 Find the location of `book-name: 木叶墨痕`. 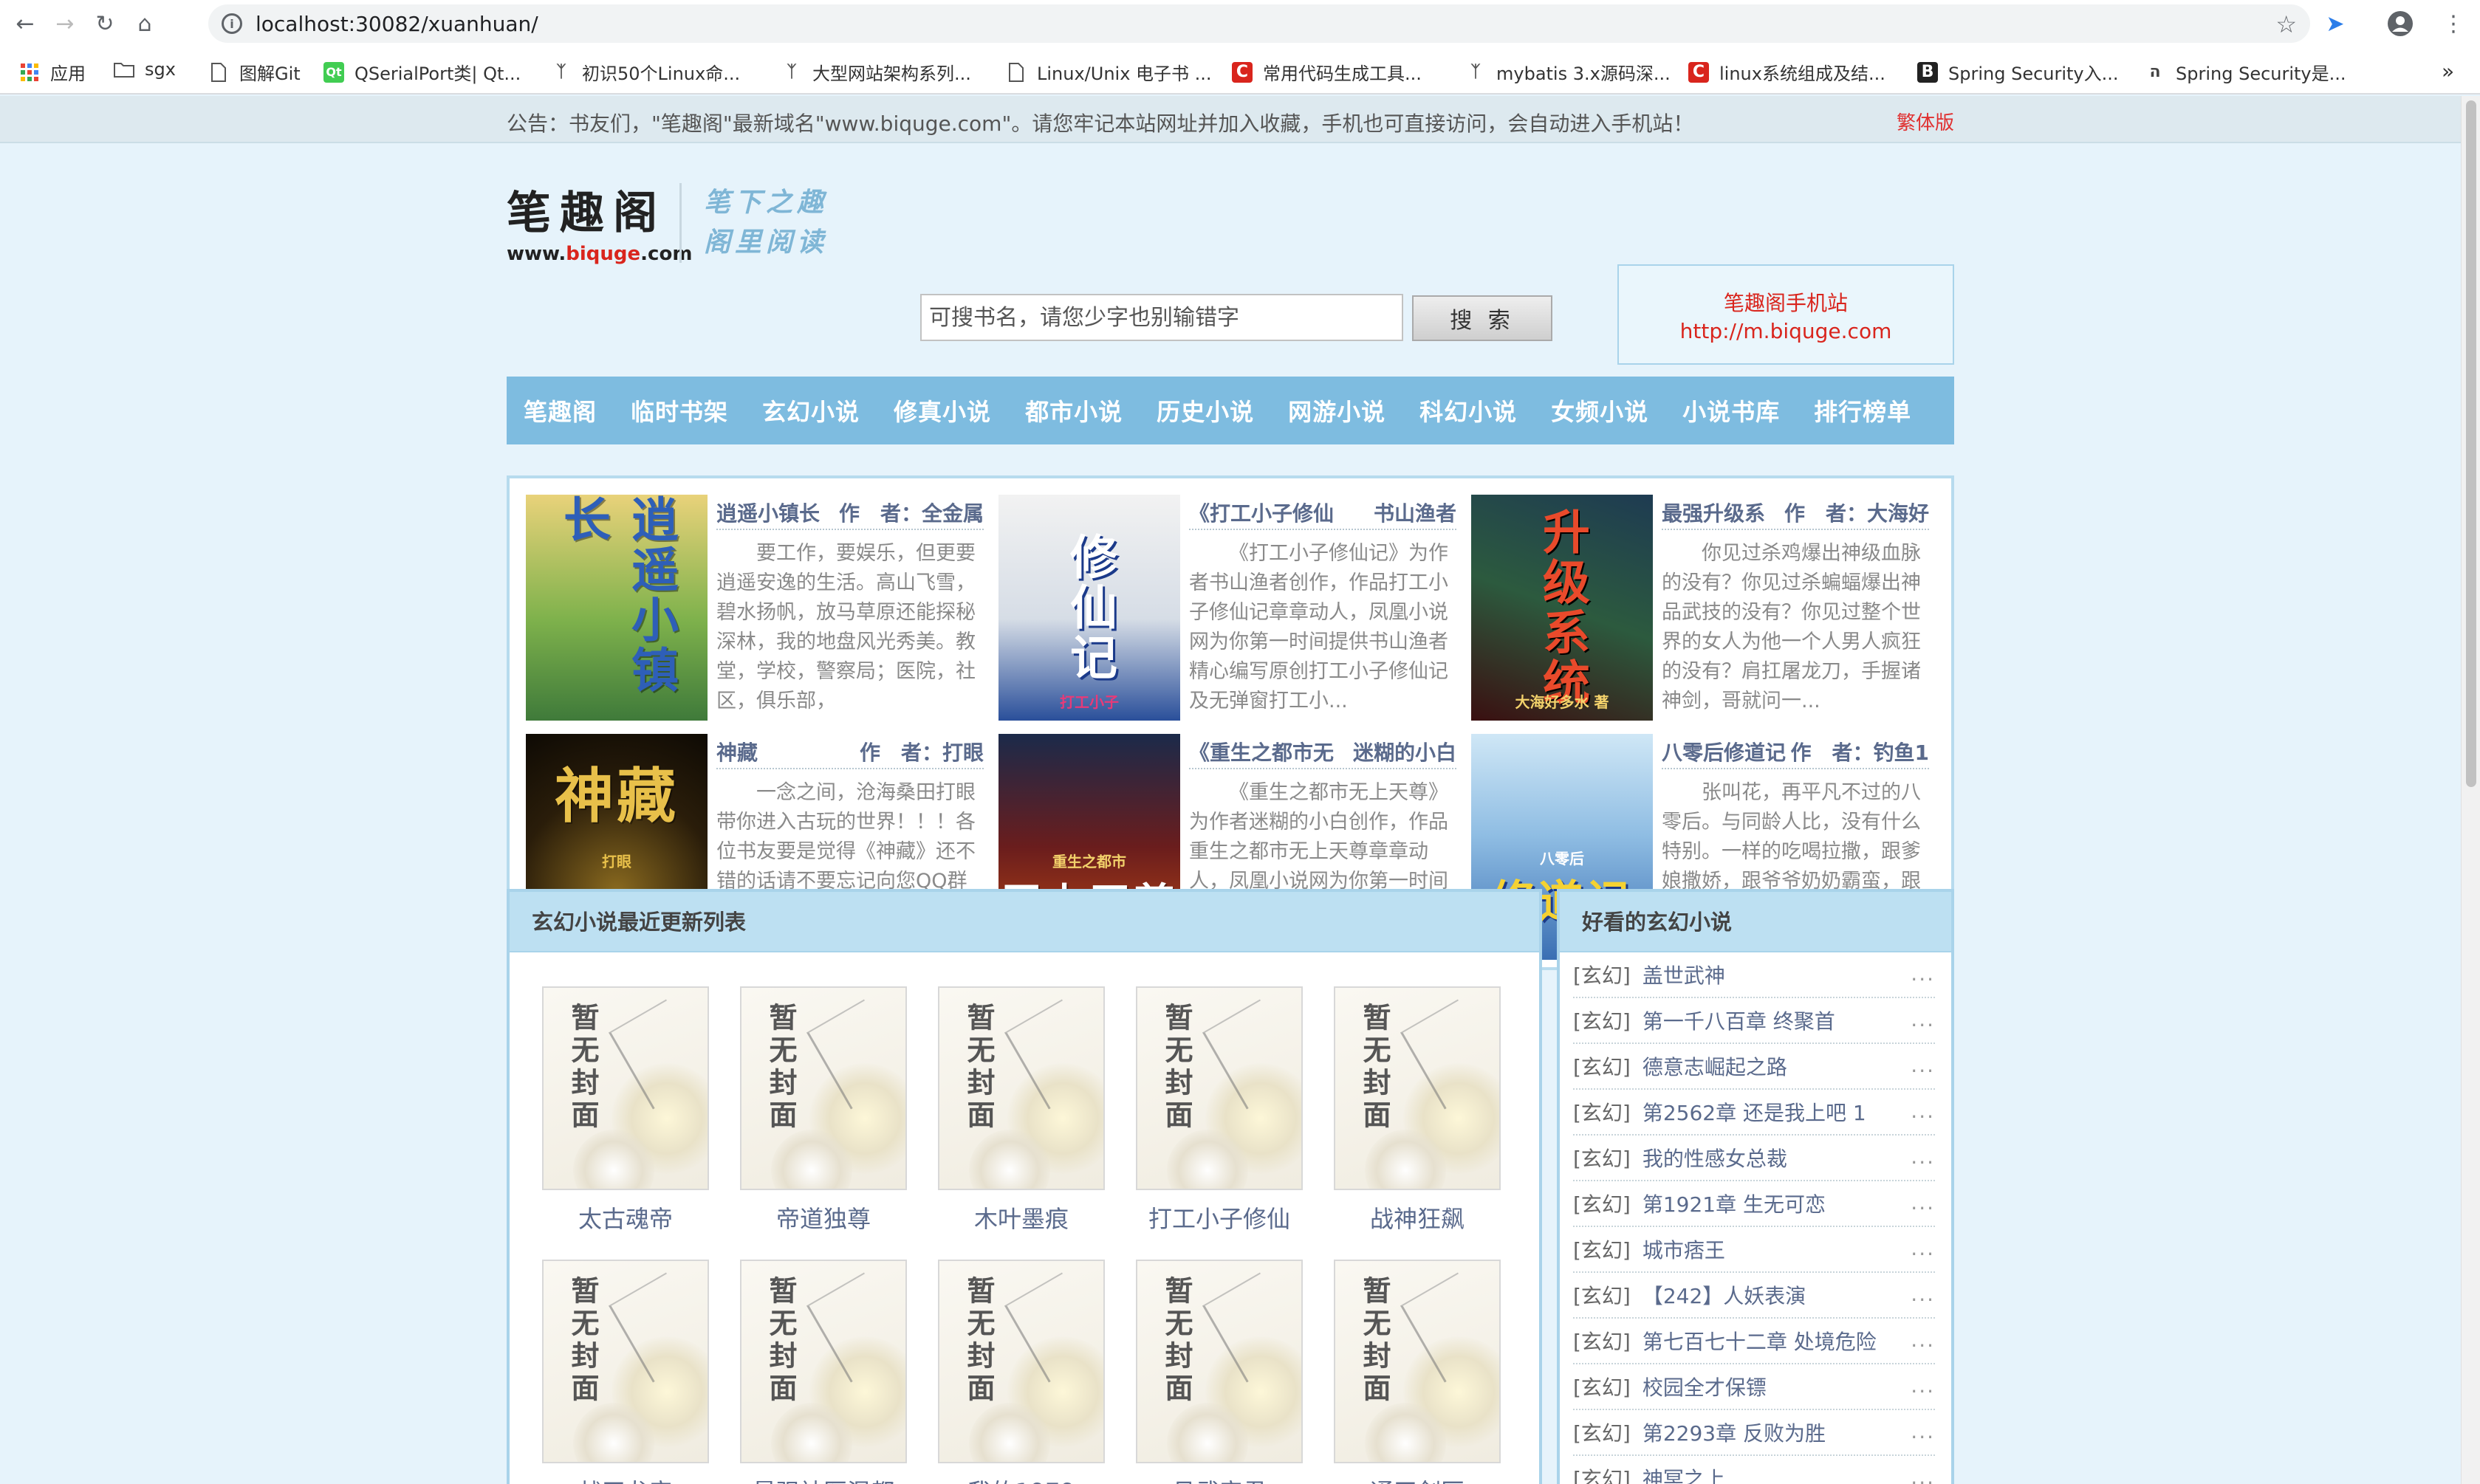

book-name: 木叶墨痕 is located at coordinates (1021, 1217).